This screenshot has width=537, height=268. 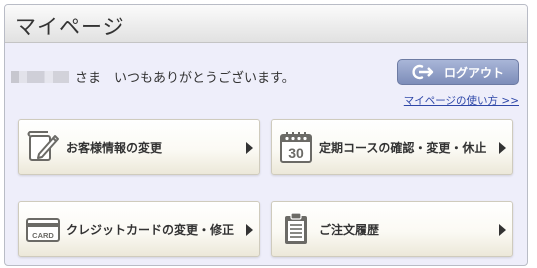 What do you see at coordinates (70, 27) in the screenshot?
I see `page-title: マイページ` at bounding box center [70, 27].